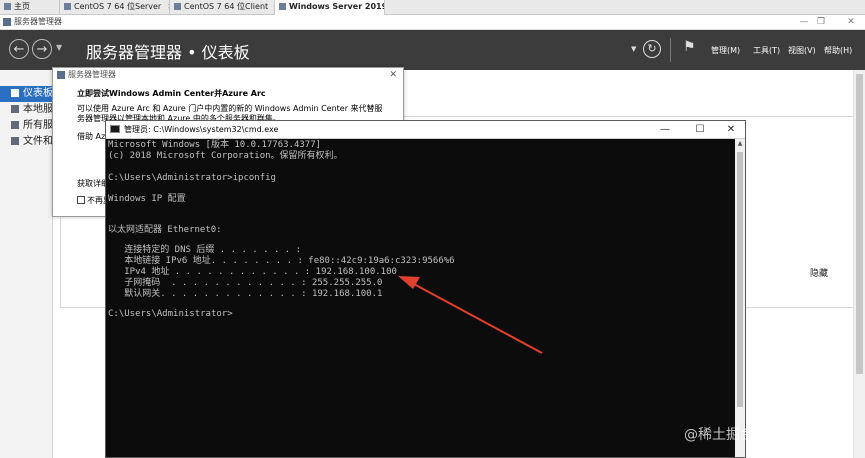  I want to click on storage-icon, so click(15, 141).